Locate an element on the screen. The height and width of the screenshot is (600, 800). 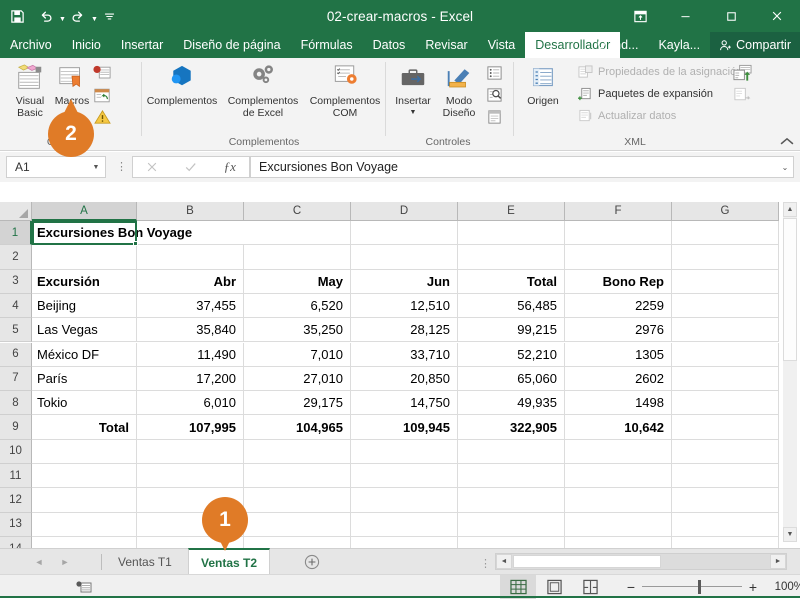
restore-icon is located at coordinates (731, 16).